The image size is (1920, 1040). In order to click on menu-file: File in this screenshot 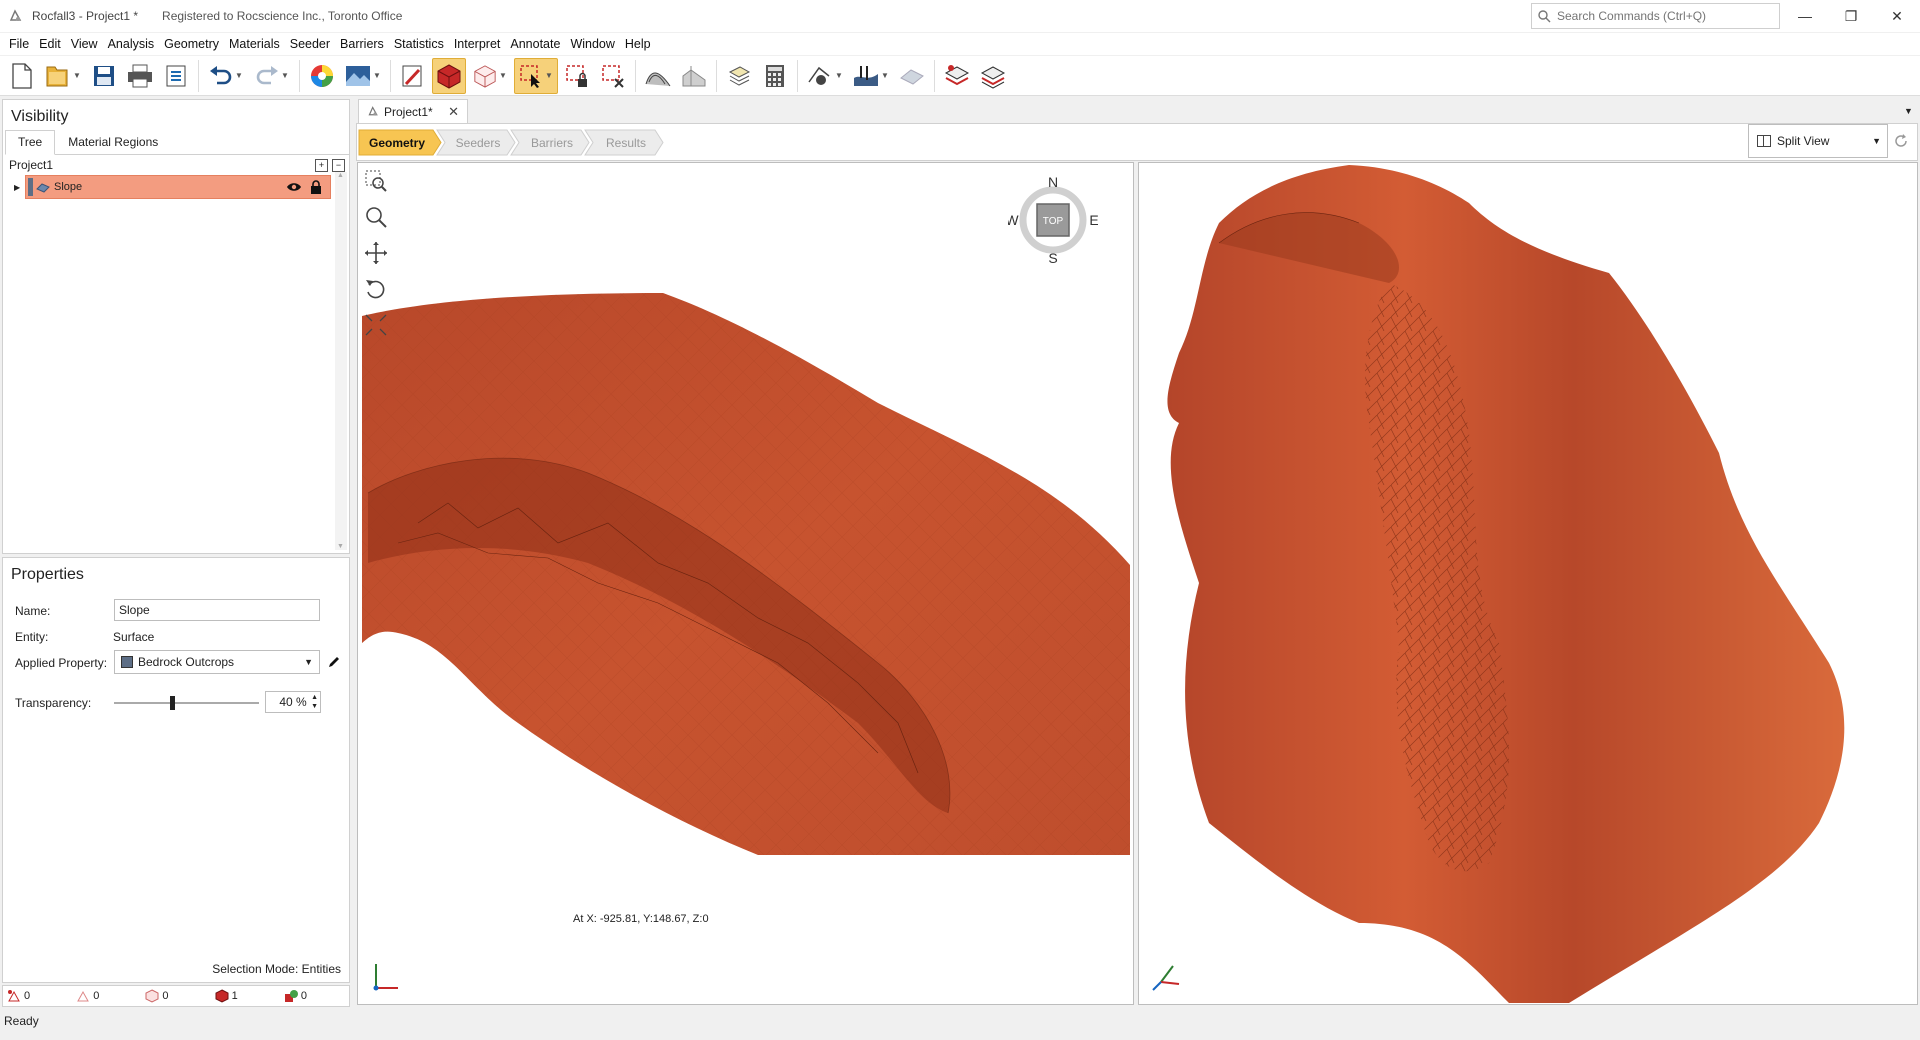, I will do `click(19, 44)`.